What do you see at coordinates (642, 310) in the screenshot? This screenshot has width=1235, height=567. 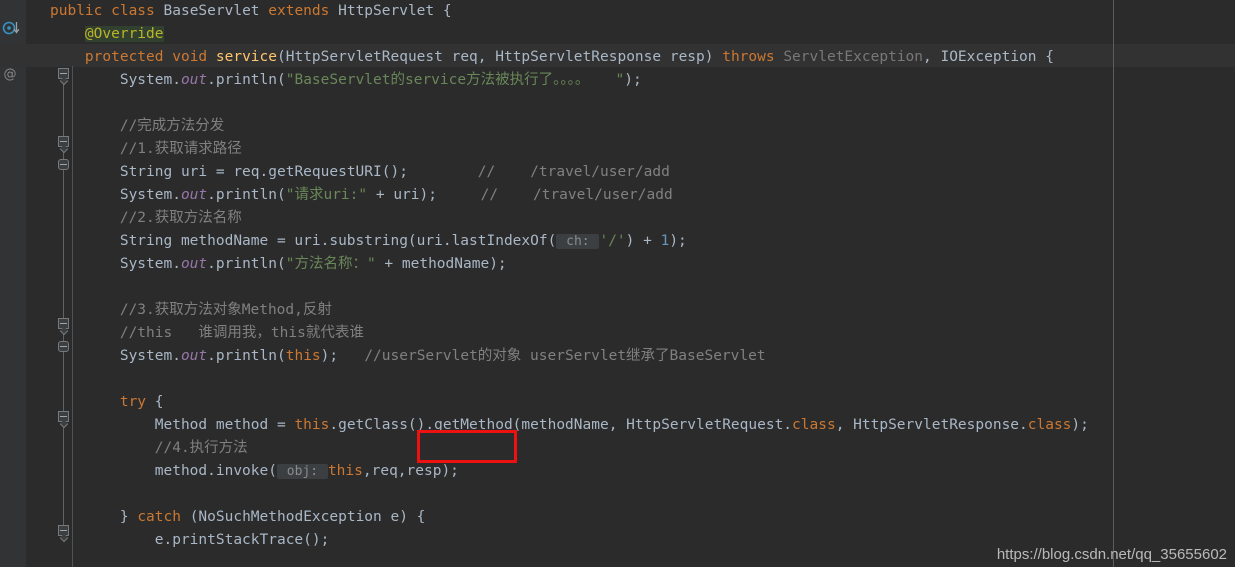 I see `code-line: //3.获取方法对象Method,反射` at bounding box center [642, 310].